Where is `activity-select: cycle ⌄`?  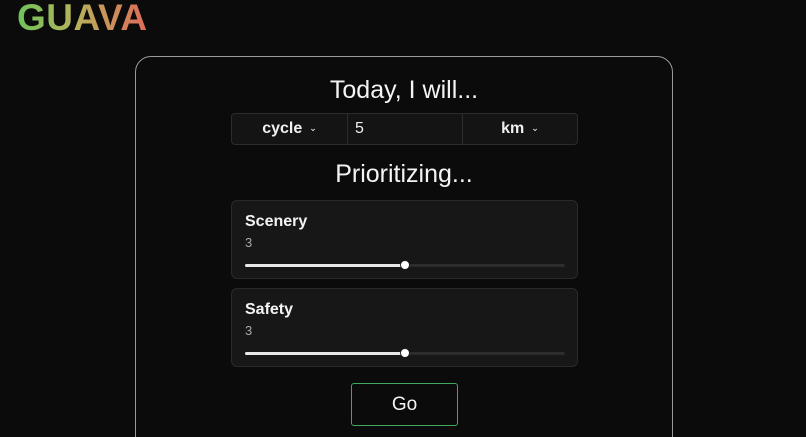 activity-select: cycle ⌄ is located at coordinates (290, 129).